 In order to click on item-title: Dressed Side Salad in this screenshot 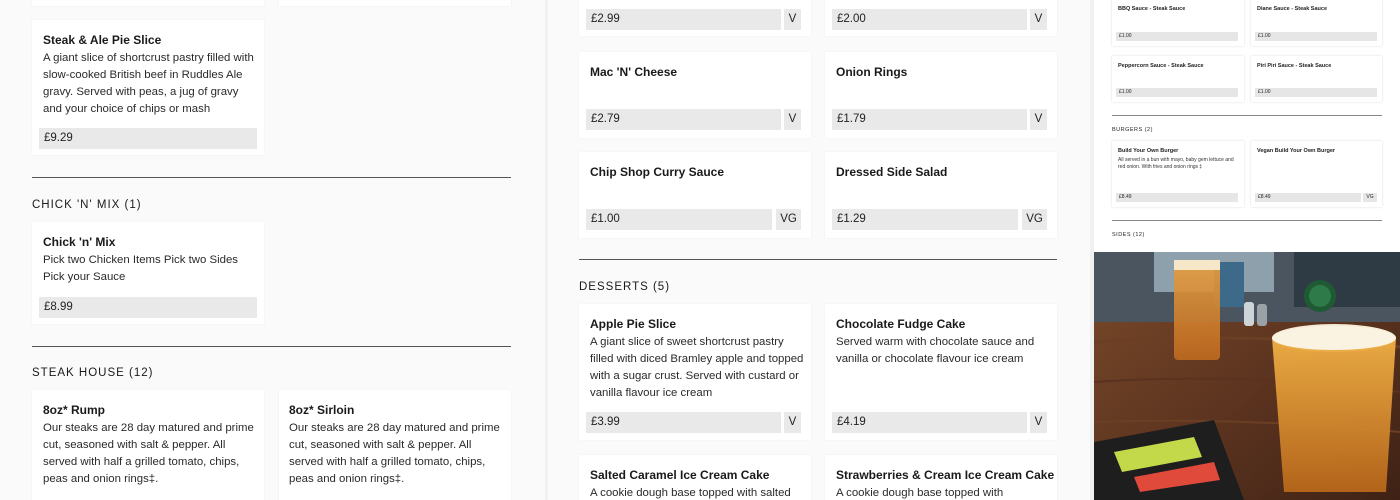, I will do `click(892, 172)`.